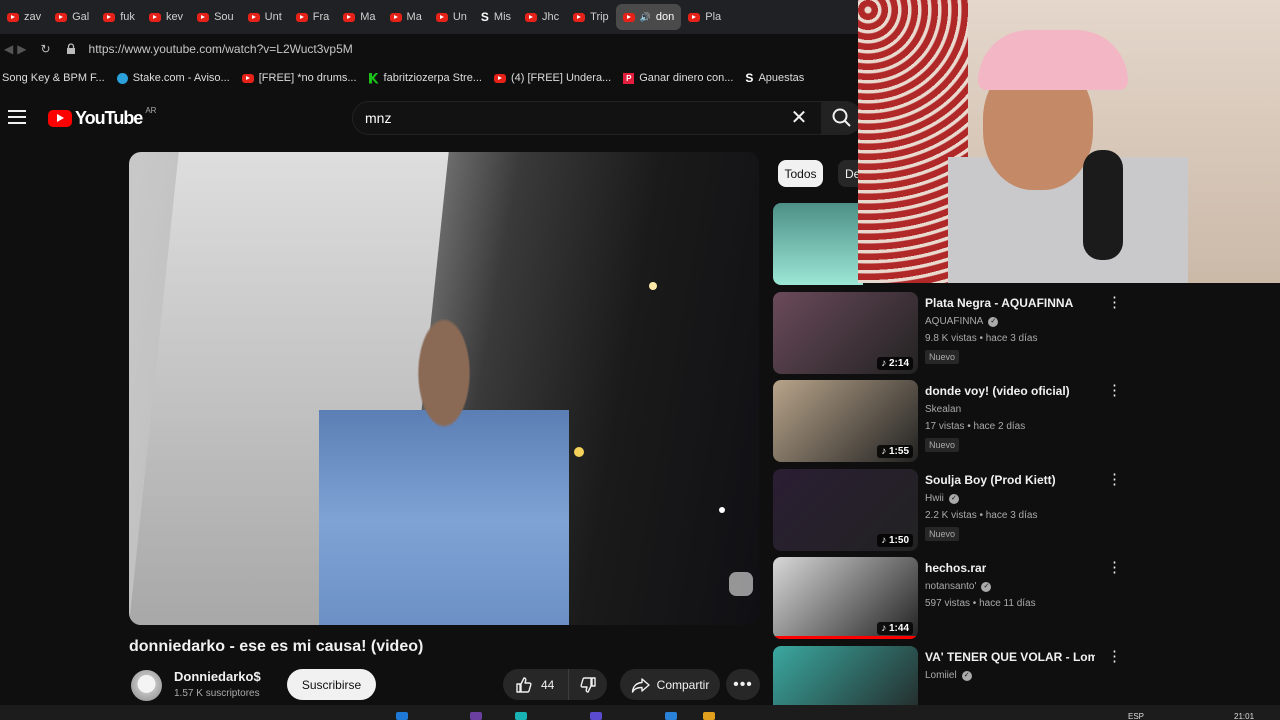 The width and height of the screenshot is (1280, 720). I want to click on language-indicator: ESP, so click(1136, 716).